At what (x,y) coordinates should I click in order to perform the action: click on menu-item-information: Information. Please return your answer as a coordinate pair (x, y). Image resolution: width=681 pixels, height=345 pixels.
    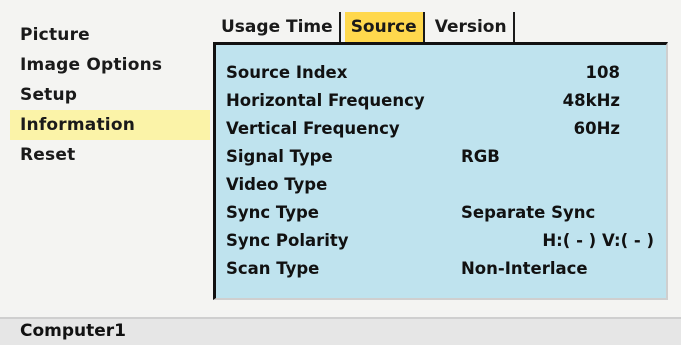
    Looking at the image, I should click on (110, 125).